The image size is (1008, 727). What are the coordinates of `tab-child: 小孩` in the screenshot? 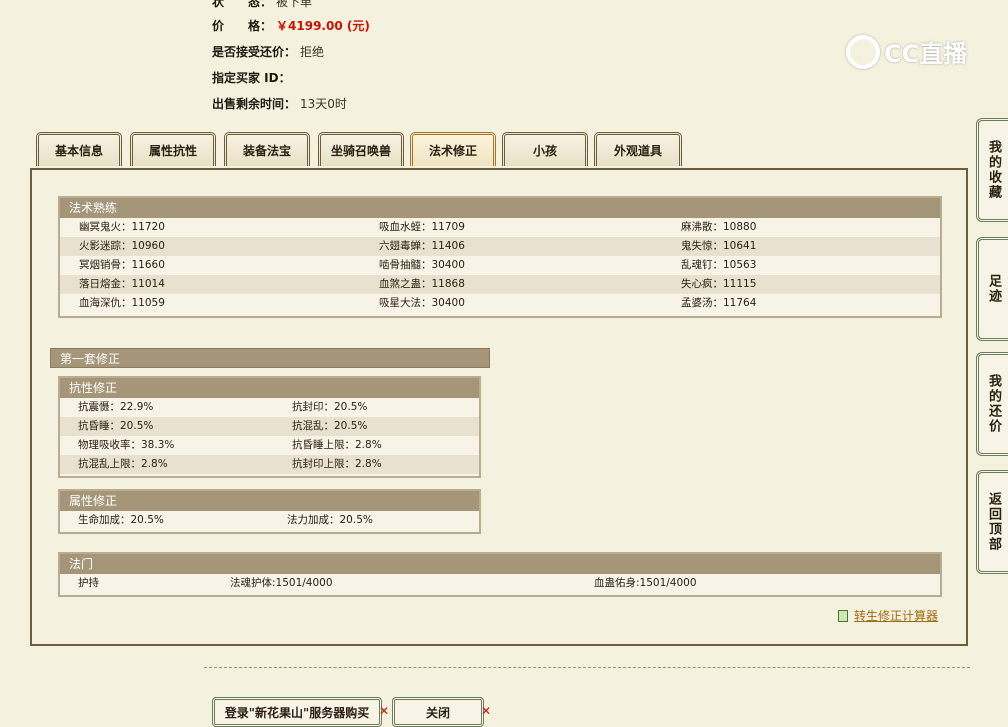 It's located at (545, 149).